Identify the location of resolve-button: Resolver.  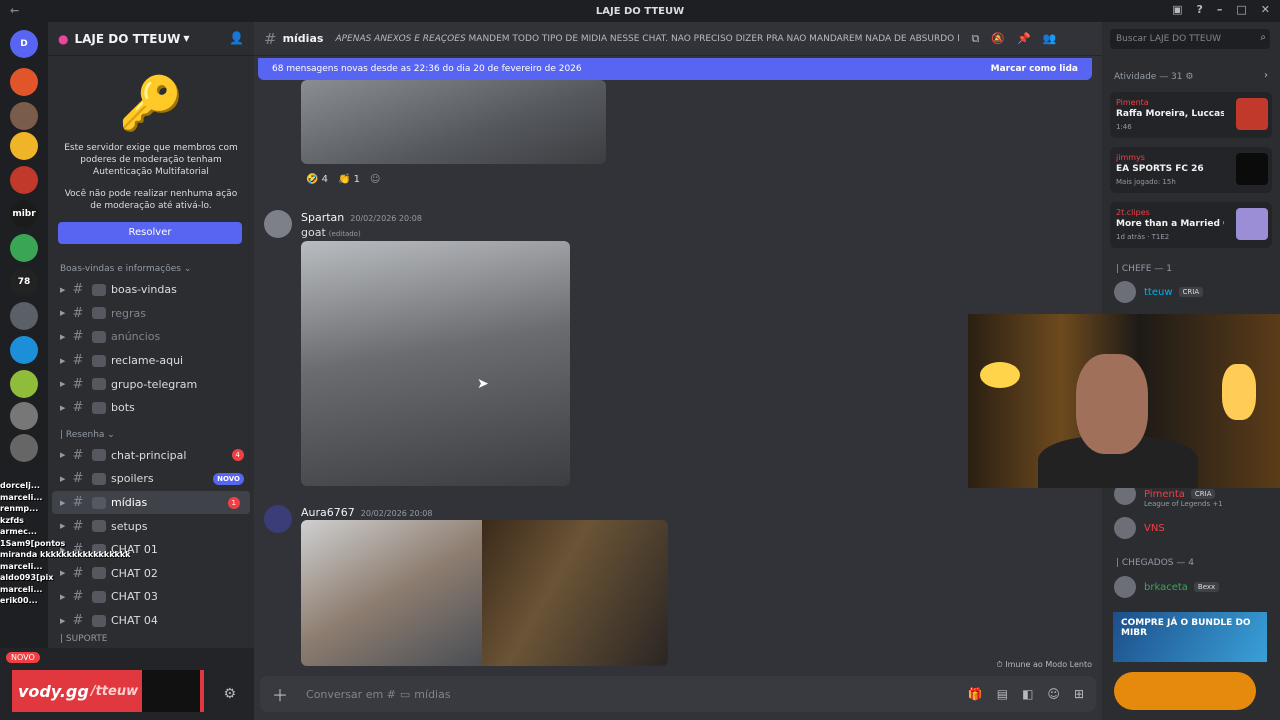
(150, 233).